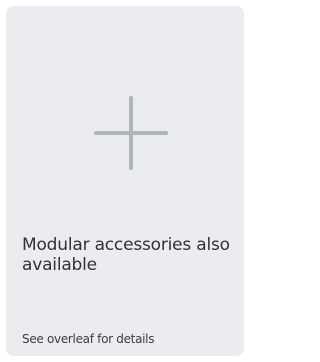  What do you see at coordinates (88, 339) in the screenshot?
I see `card-details-text: See overleaf for details` at bounding box center [88, 339].